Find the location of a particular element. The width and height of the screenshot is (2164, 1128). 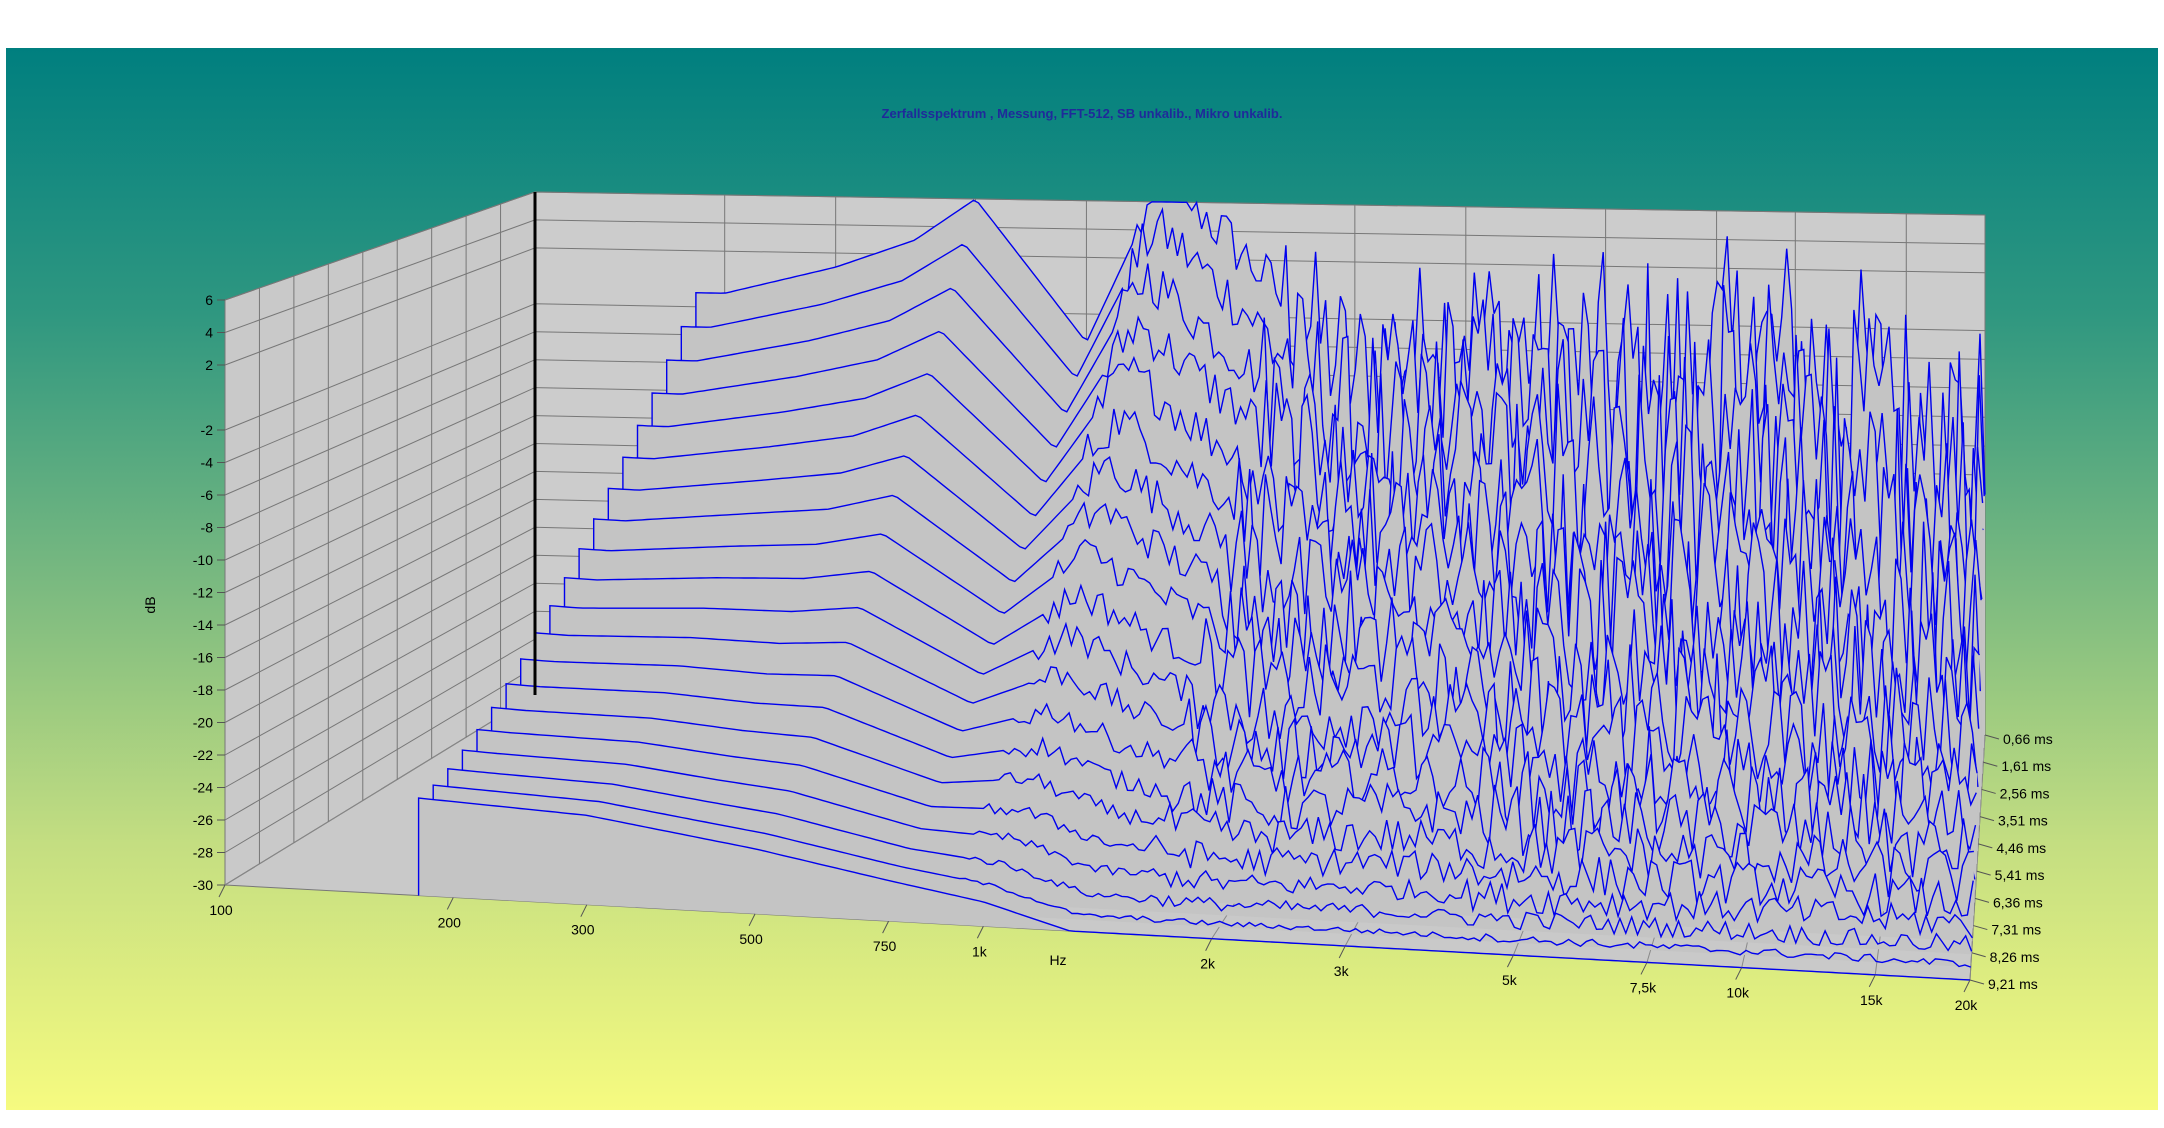

y-tick-label: -12 is located at coordinates (203, 593).